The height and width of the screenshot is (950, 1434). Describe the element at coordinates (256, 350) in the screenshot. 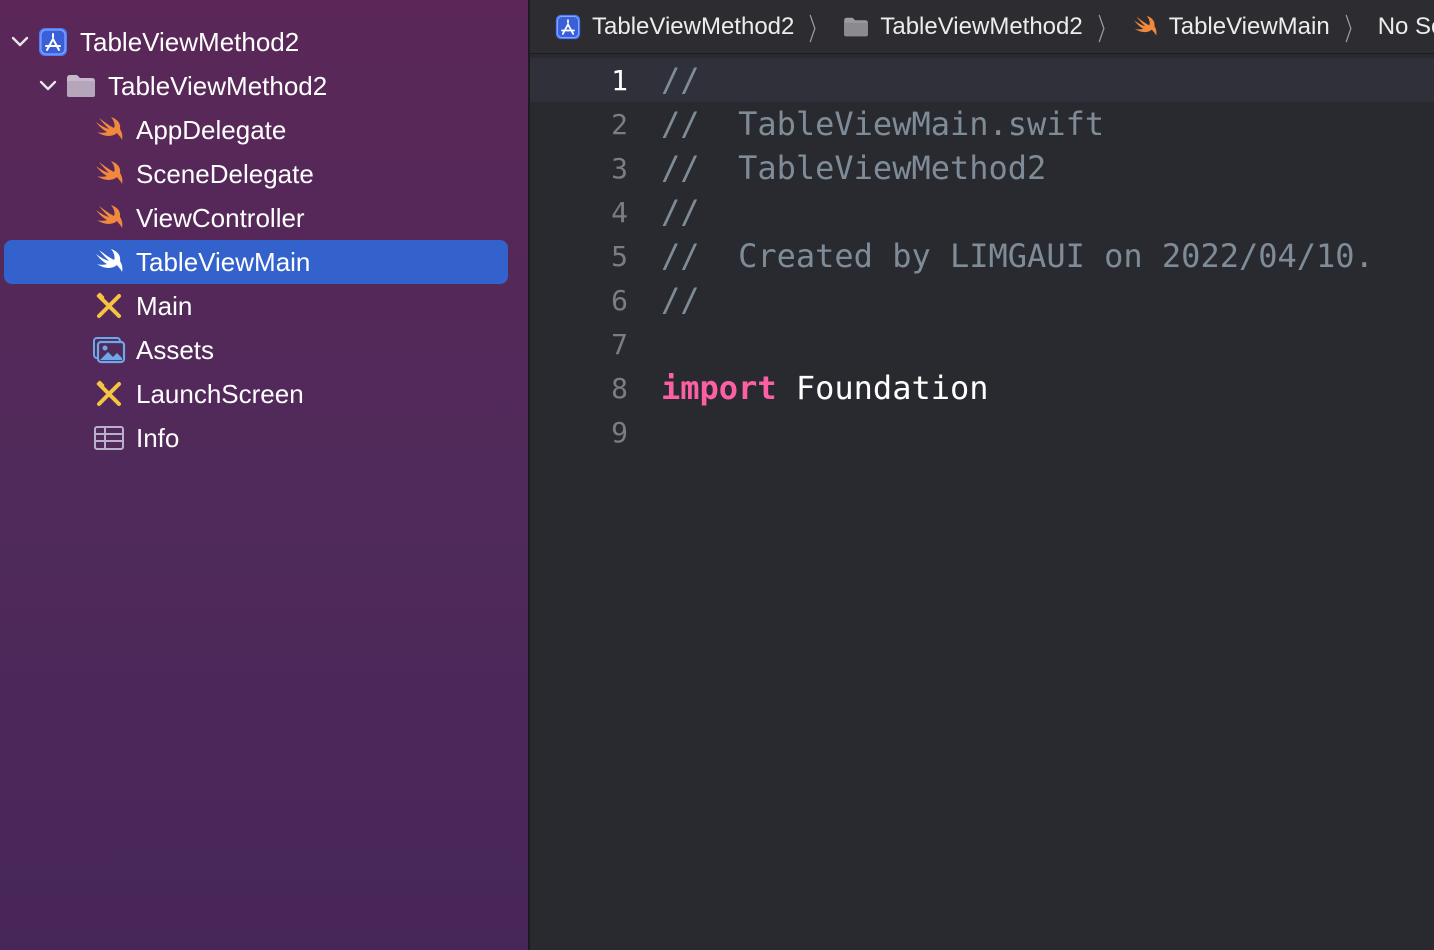

I see `navigator-item-assets: Assets` at that location.